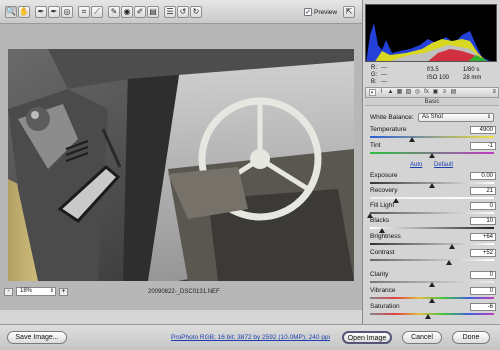  I want to click on blacks-slider: Blacks 10, so click(433, 225).